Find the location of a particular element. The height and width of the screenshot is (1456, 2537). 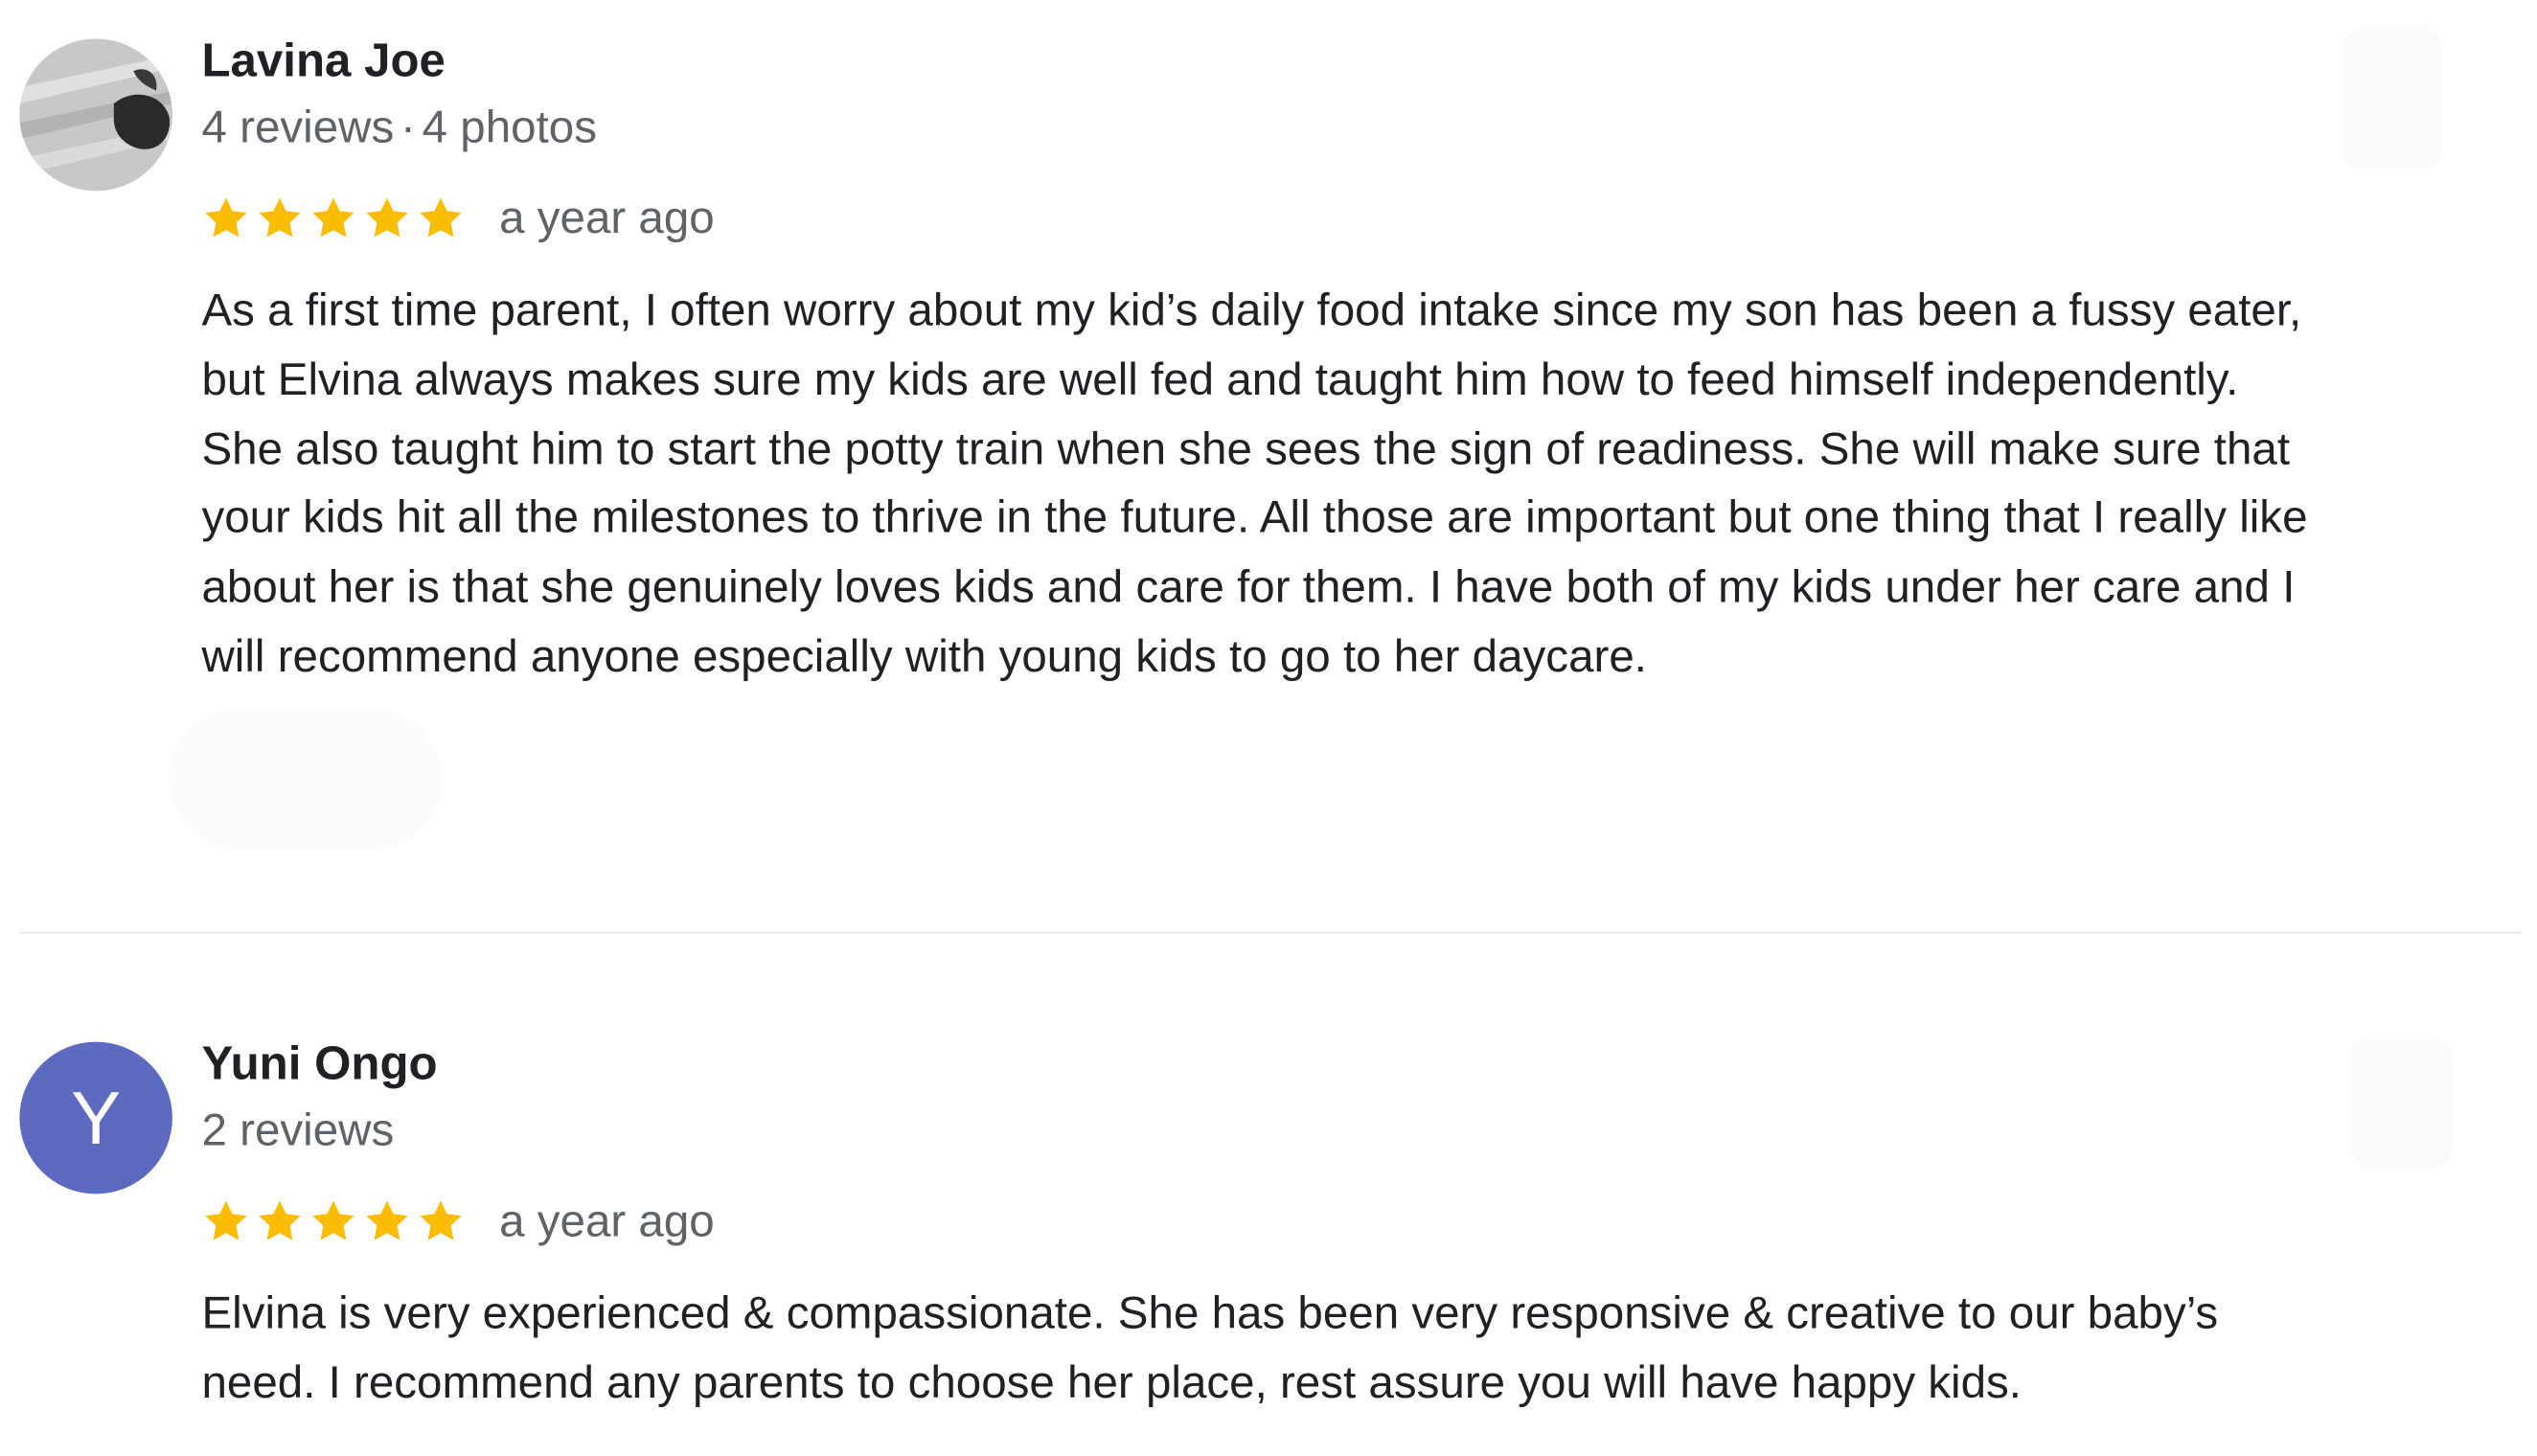

avatar: Y is located at coordinates (96, 1117).